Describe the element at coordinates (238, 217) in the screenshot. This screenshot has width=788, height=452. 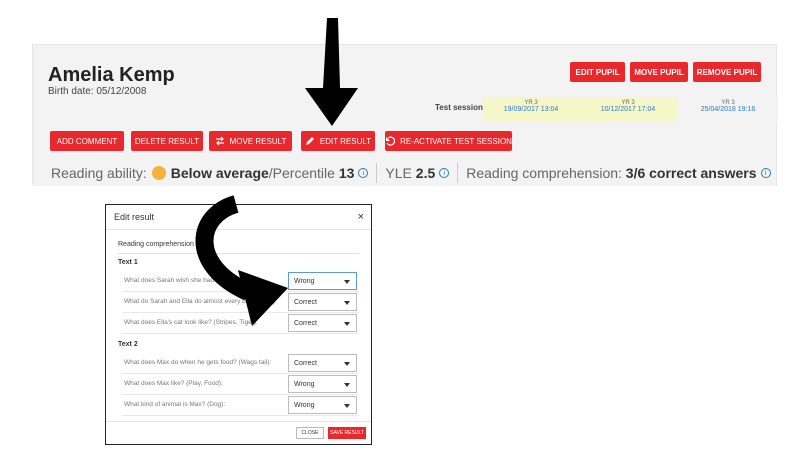
I see `dialog-header: Edit result` at that location.